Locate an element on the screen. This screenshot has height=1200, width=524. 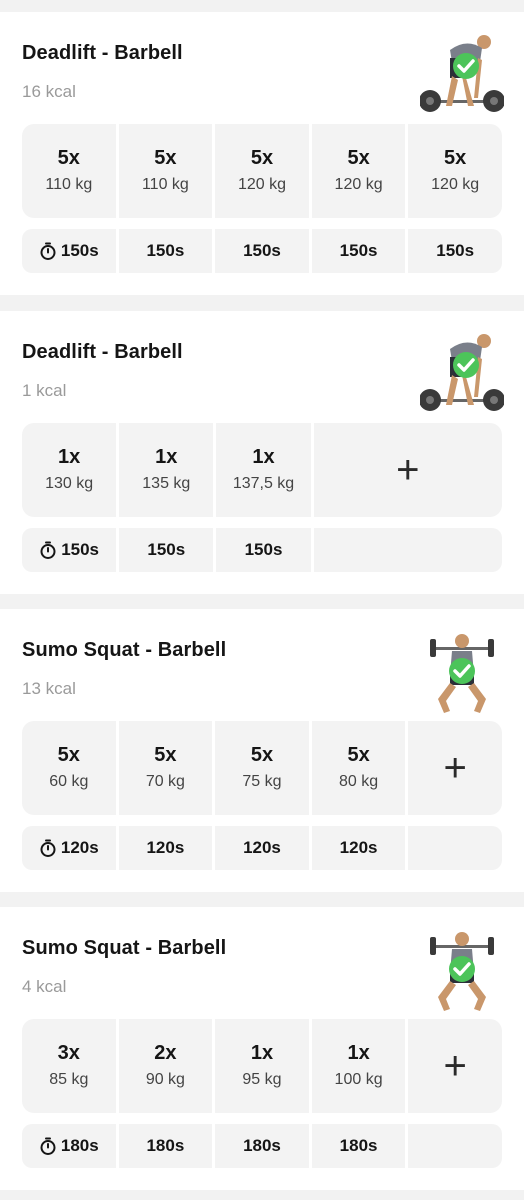
exercise-header: Deadlift - Barbell 1 kcal is located at coordinates (262, 367).